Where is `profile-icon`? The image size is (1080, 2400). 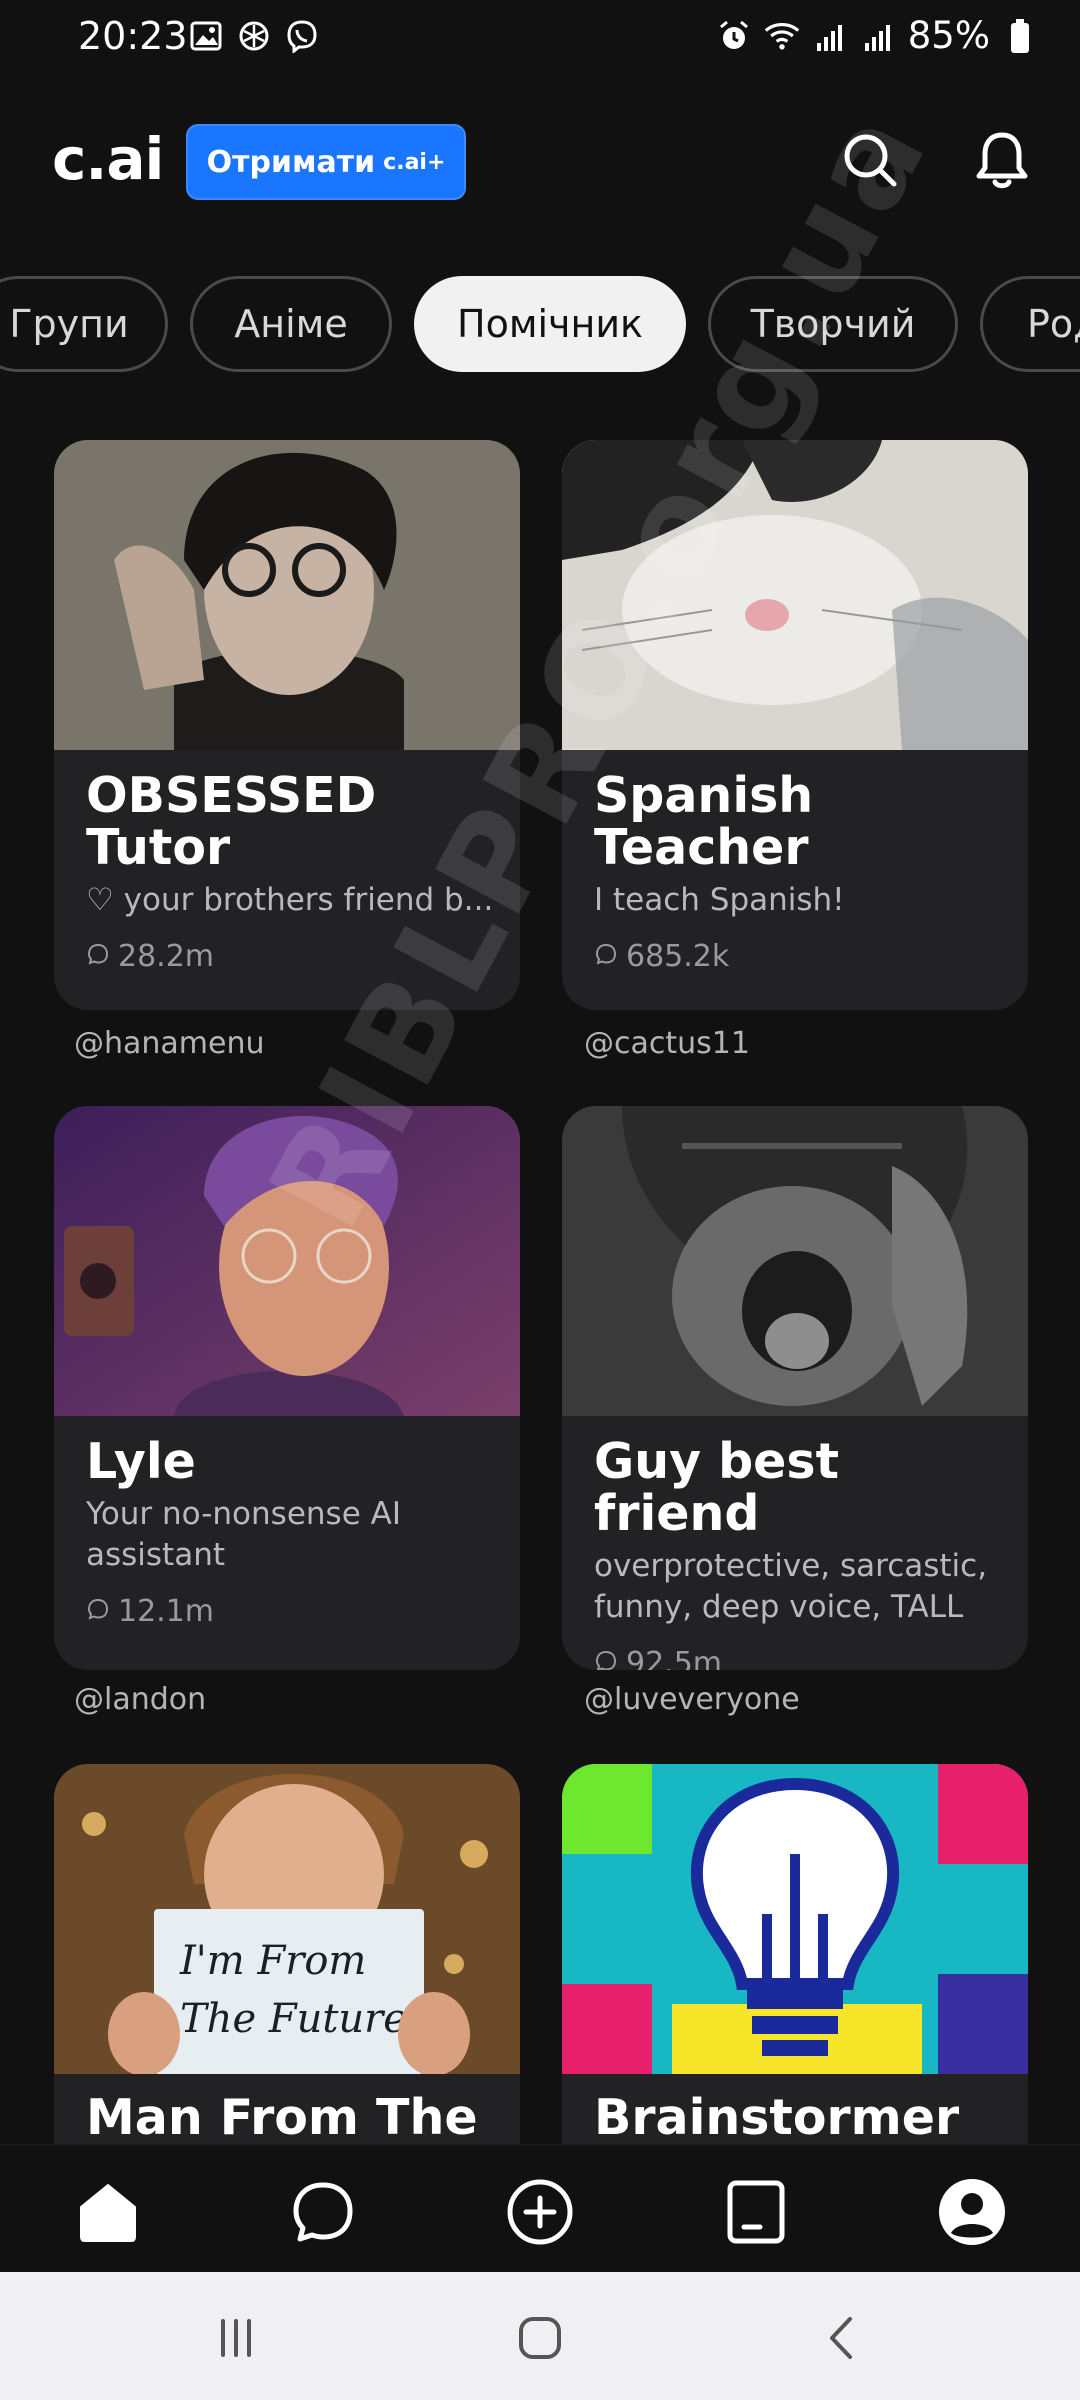 profile-icon is located at coordinates (972, 2212).